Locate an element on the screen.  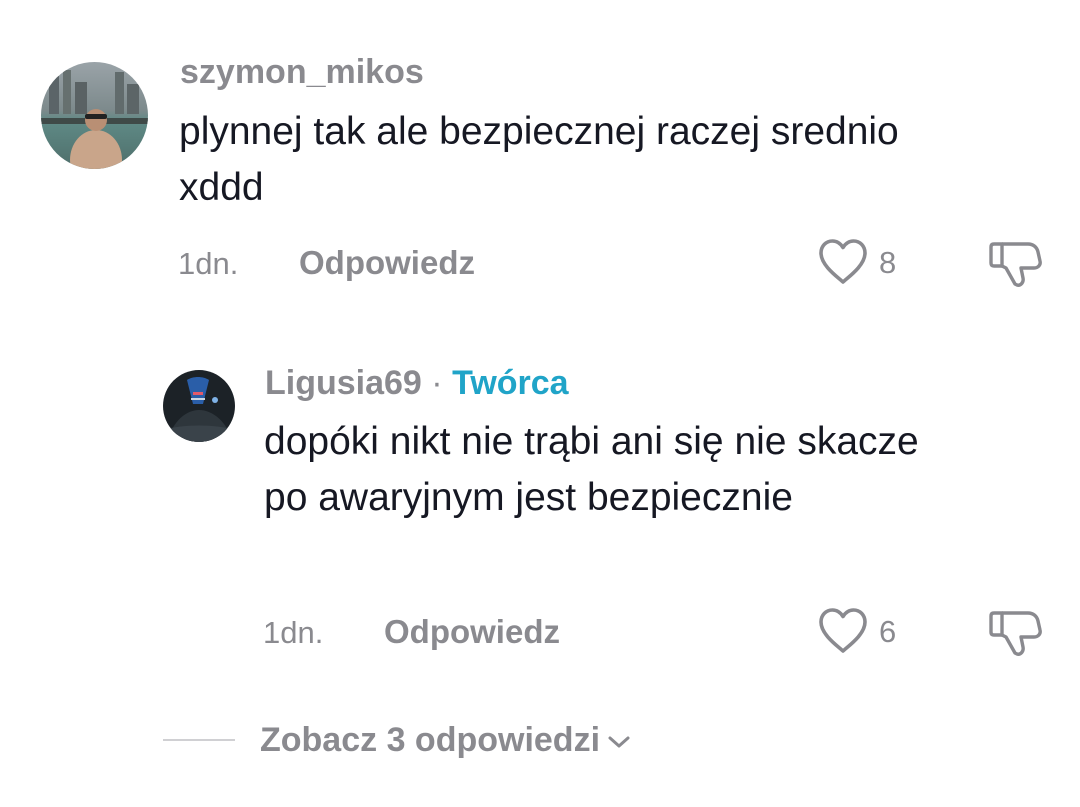
reply-username: Ligusia69 · Twórca is located at coordinates (417, 383).